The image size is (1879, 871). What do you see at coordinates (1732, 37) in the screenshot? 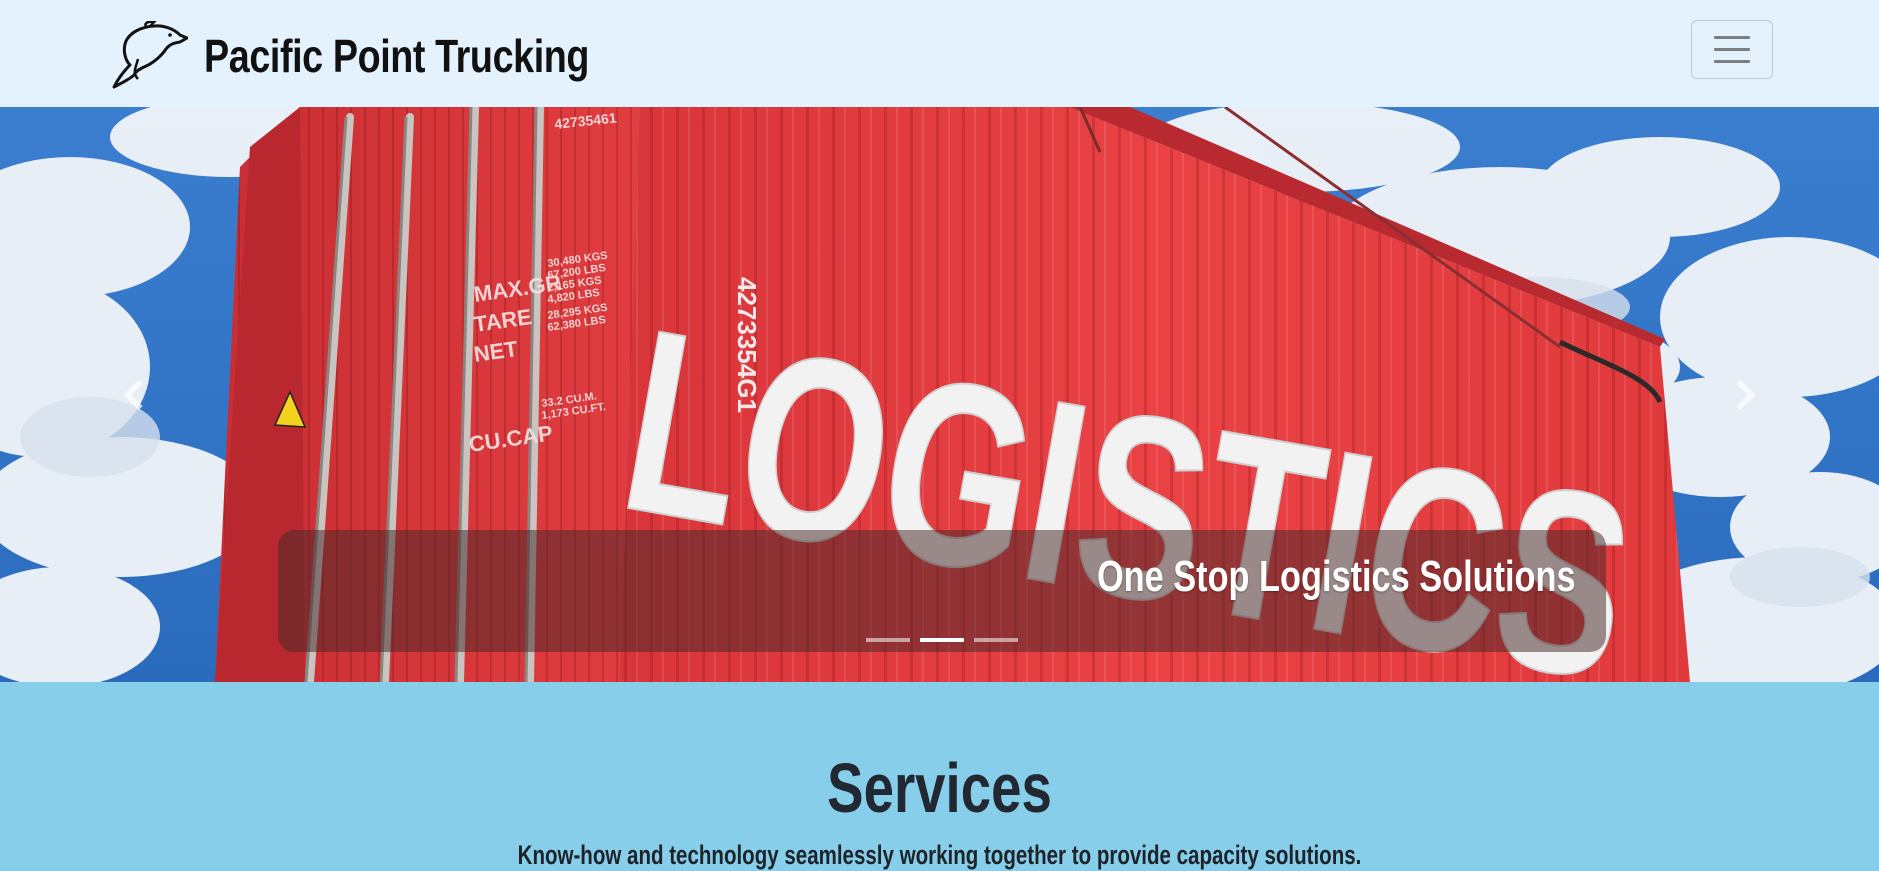
I see `hamburger-menu-icon` at bounding box center [1732, 37].